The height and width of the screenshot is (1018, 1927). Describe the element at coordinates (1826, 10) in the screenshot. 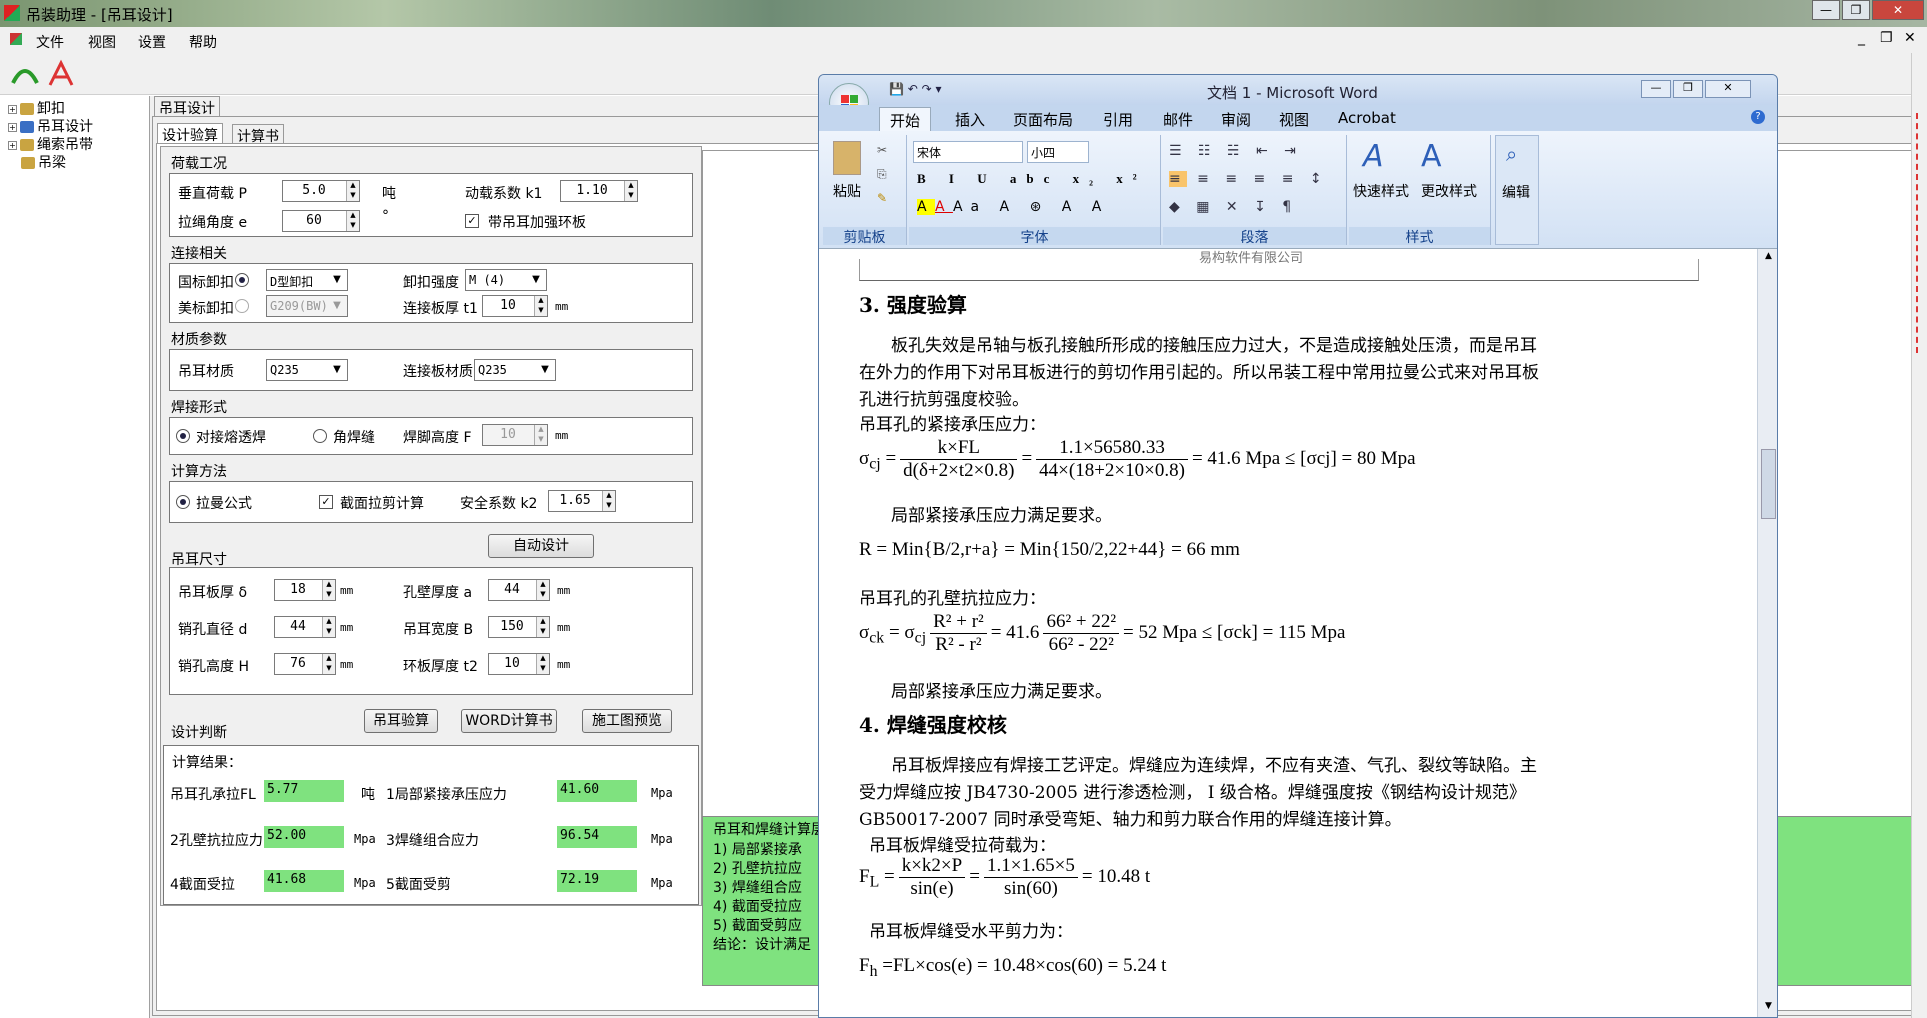

I see `minimize-button: —` at that location.